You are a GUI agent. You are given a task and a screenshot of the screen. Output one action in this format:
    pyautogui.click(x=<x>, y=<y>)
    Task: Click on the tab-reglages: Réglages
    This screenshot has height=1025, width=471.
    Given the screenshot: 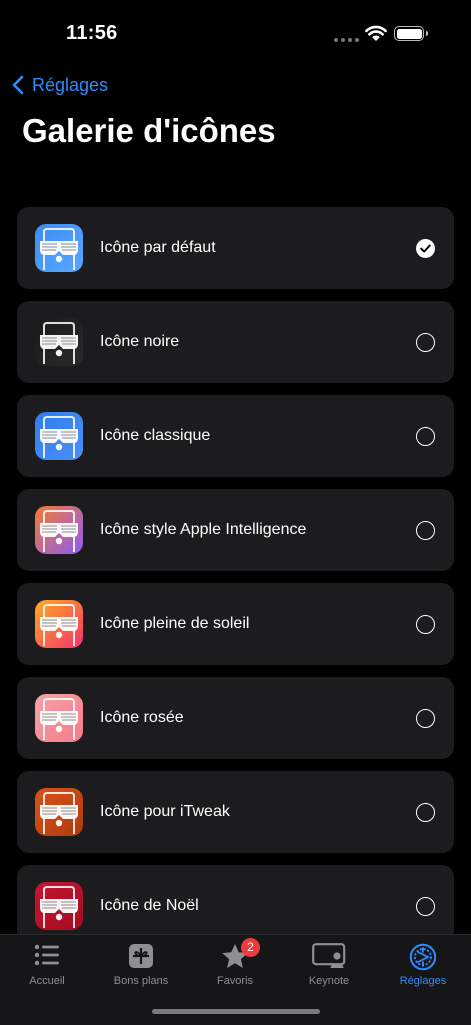 What is the action you would take?
    pyautogui.click(x=423, y=965)
    